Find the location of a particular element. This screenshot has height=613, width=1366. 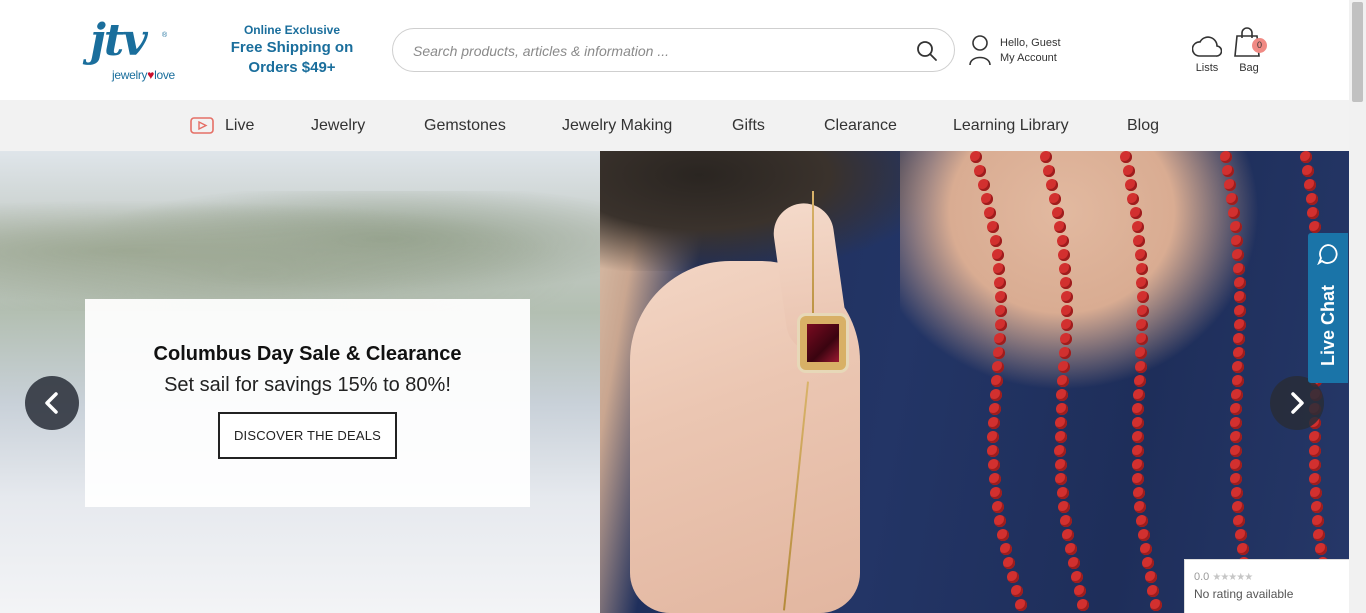

discover-deals-button: DISCOVER THE DEALS is located at coordinates (307, 435).